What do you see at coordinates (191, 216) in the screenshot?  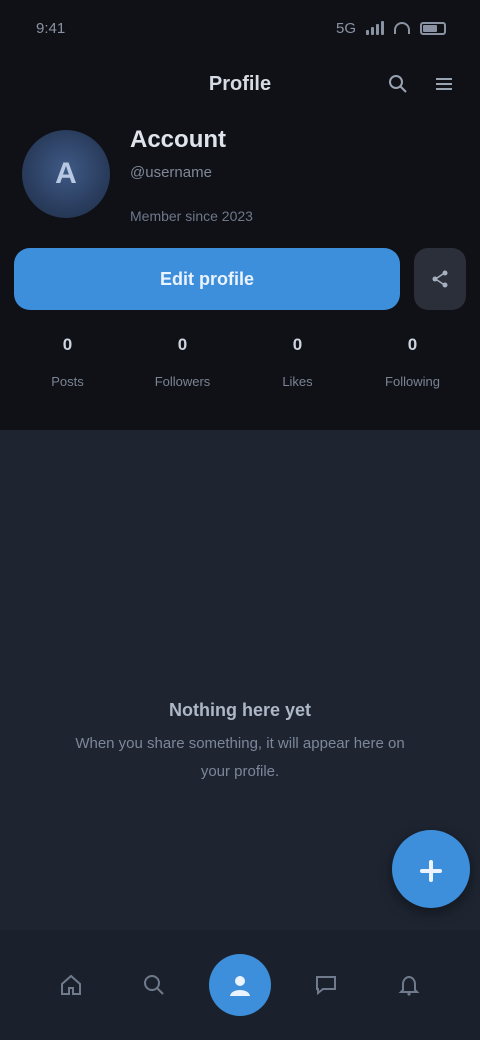 I see `profile-meta: Member since 2023` at bounding box center [191, 216].